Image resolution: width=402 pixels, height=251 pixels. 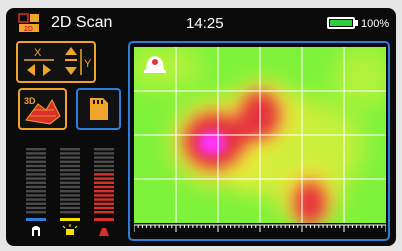 What do you see at coordinates (28, 29) in the screenshot?
I see `mode-icon-label: 2D` at bounding box center [28, 29].